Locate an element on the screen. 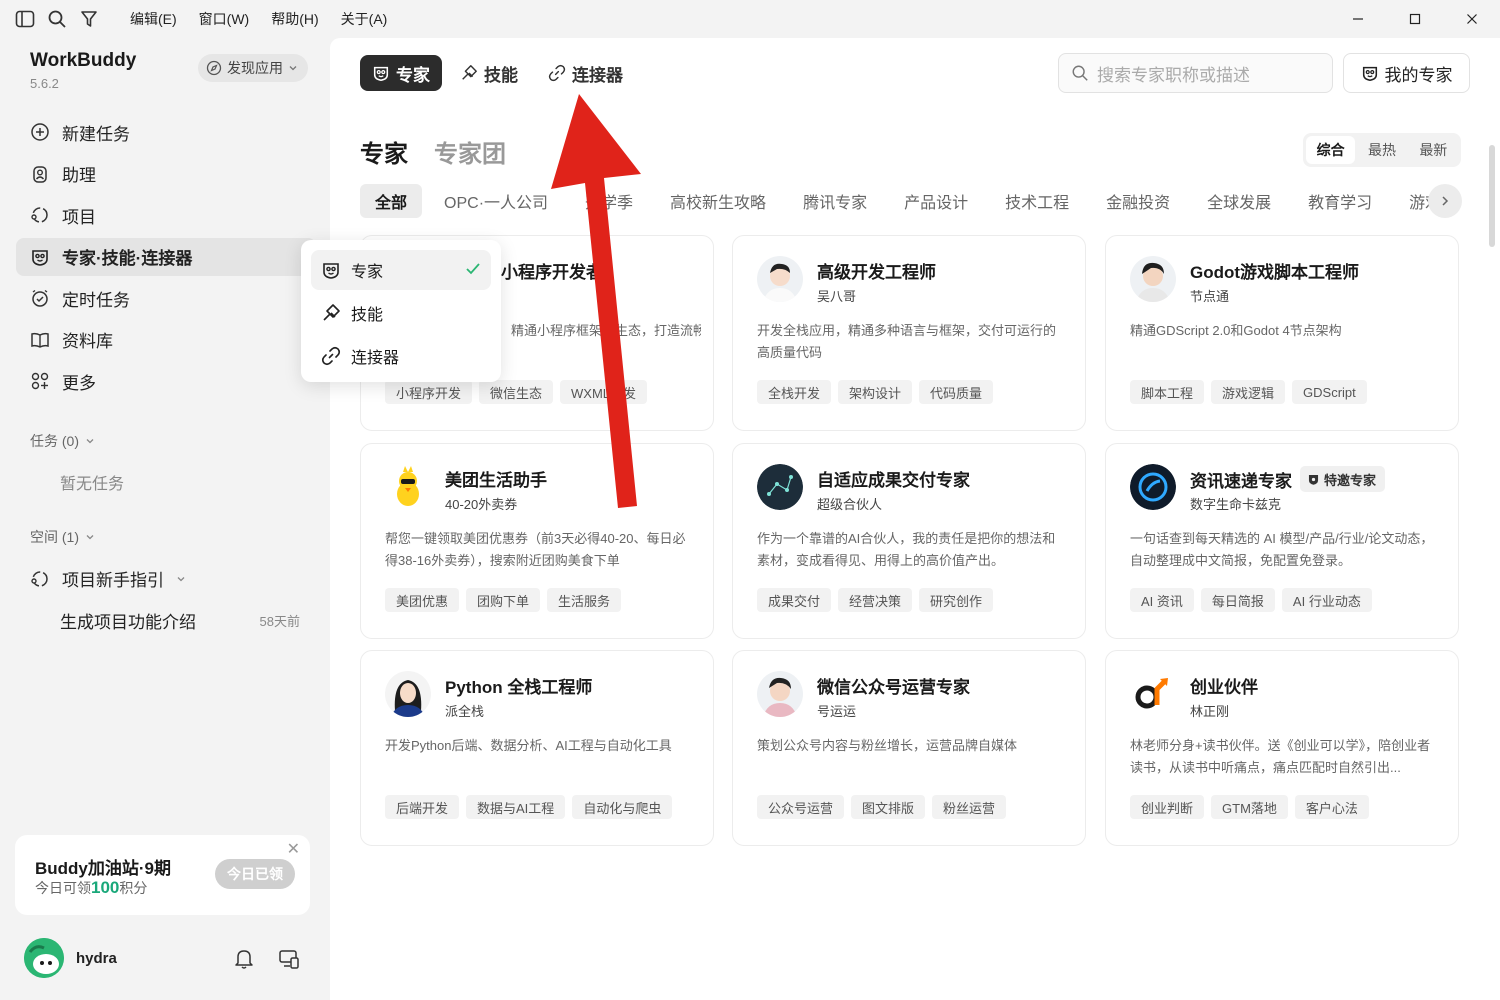  category-school-season: 开学季 is located at coordinates (609, 201).